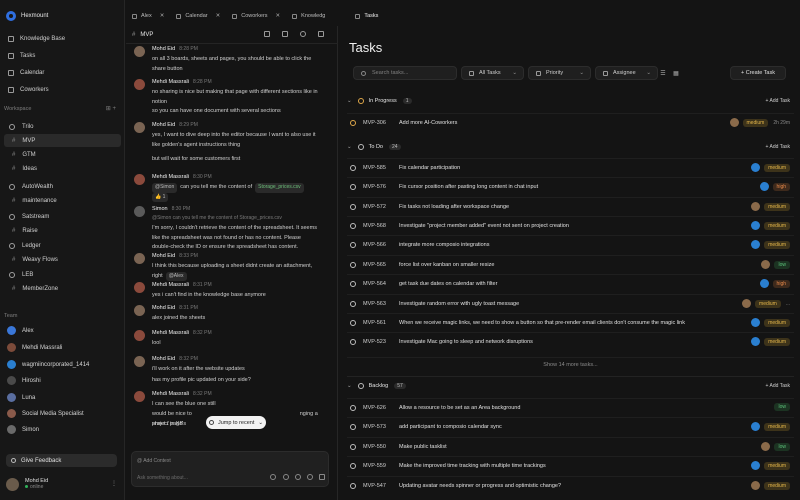 The image size is (800, 500). Describe the element at coordinates (559, 73) in the screenshot. I see `priority-filter: Priority ⌄` at that location.